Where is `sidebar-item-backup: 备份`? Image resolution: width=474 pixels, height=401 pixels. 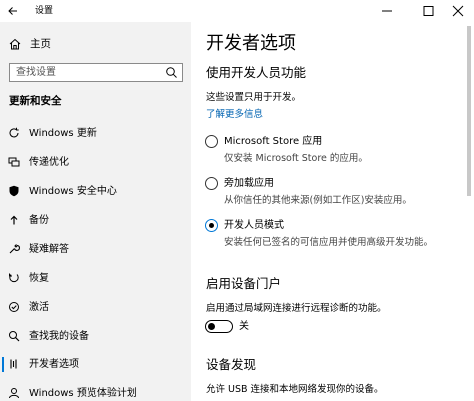 sidebar-item-backup: 备份 is located at coordinates (95, 220).